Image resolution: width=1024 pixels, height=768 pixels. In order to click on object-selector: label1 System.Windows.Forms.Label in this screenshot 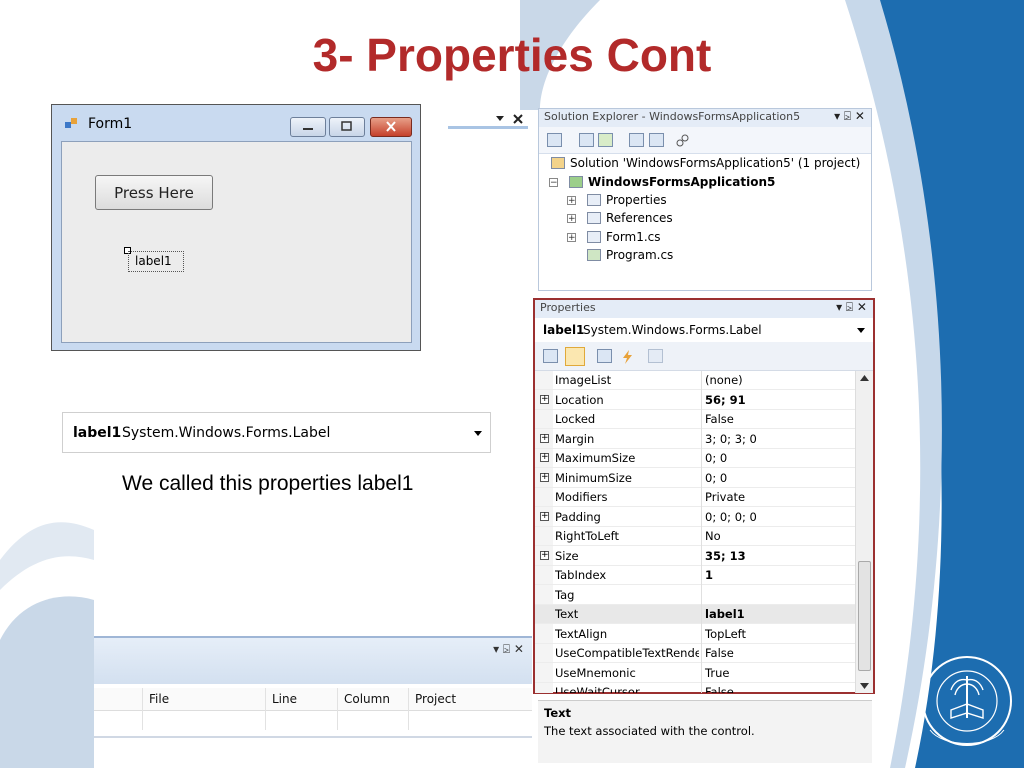, I will do `click(276, 432)`.